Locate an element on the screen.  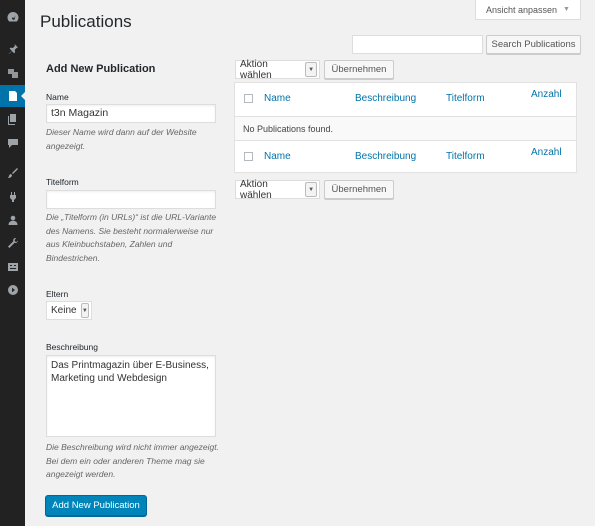
description-label: Beschreibung is located at coordinates (72, 347).